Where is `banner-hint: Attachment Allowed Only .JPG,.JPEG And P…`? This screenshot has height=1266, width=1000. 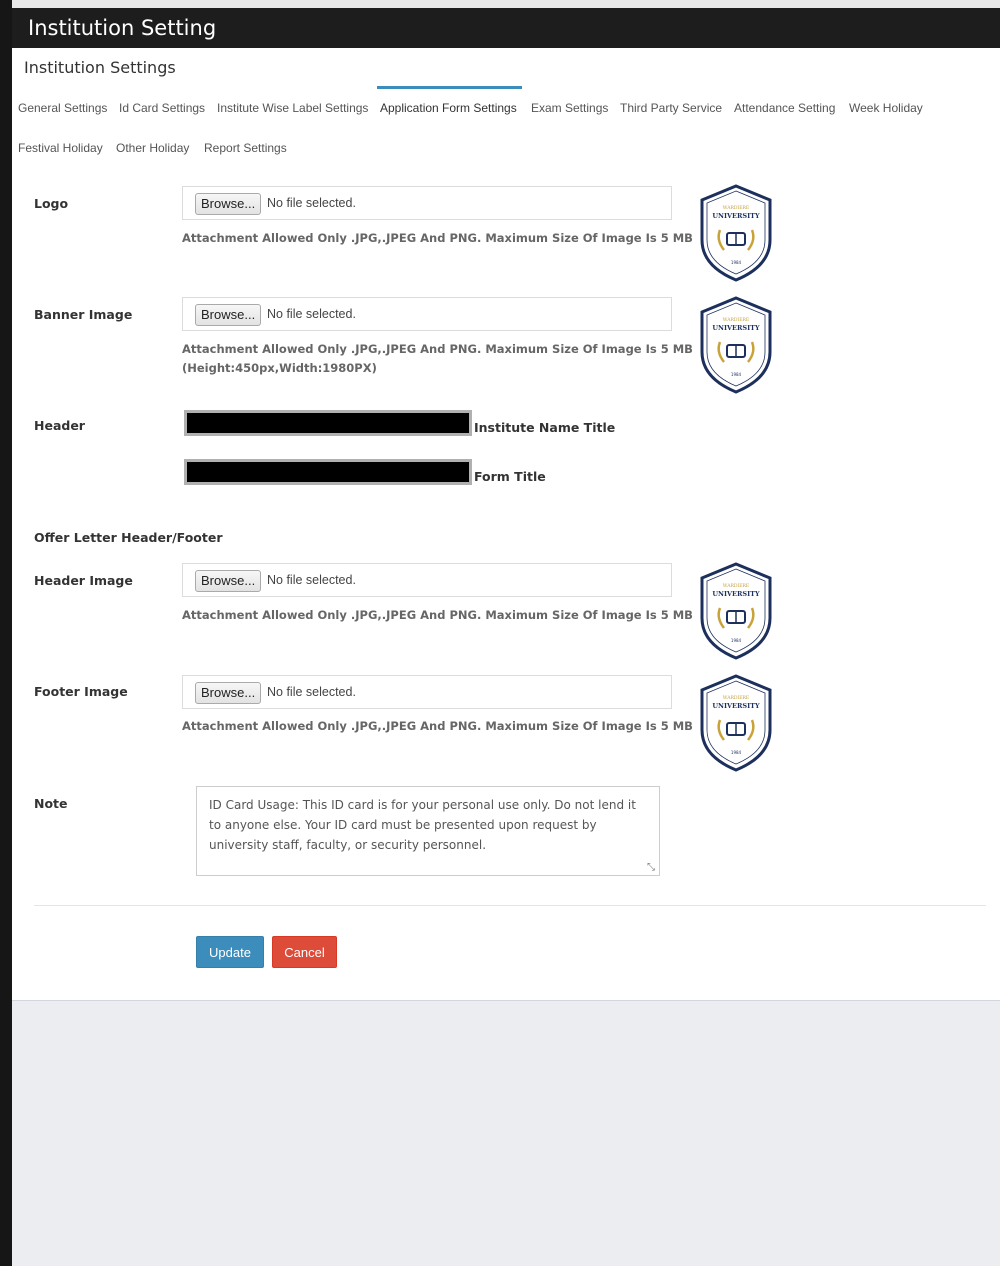 banner-hint: Attachment Allowed Only .JPG,.JPEG And P… is located at coordinates (437, 349).